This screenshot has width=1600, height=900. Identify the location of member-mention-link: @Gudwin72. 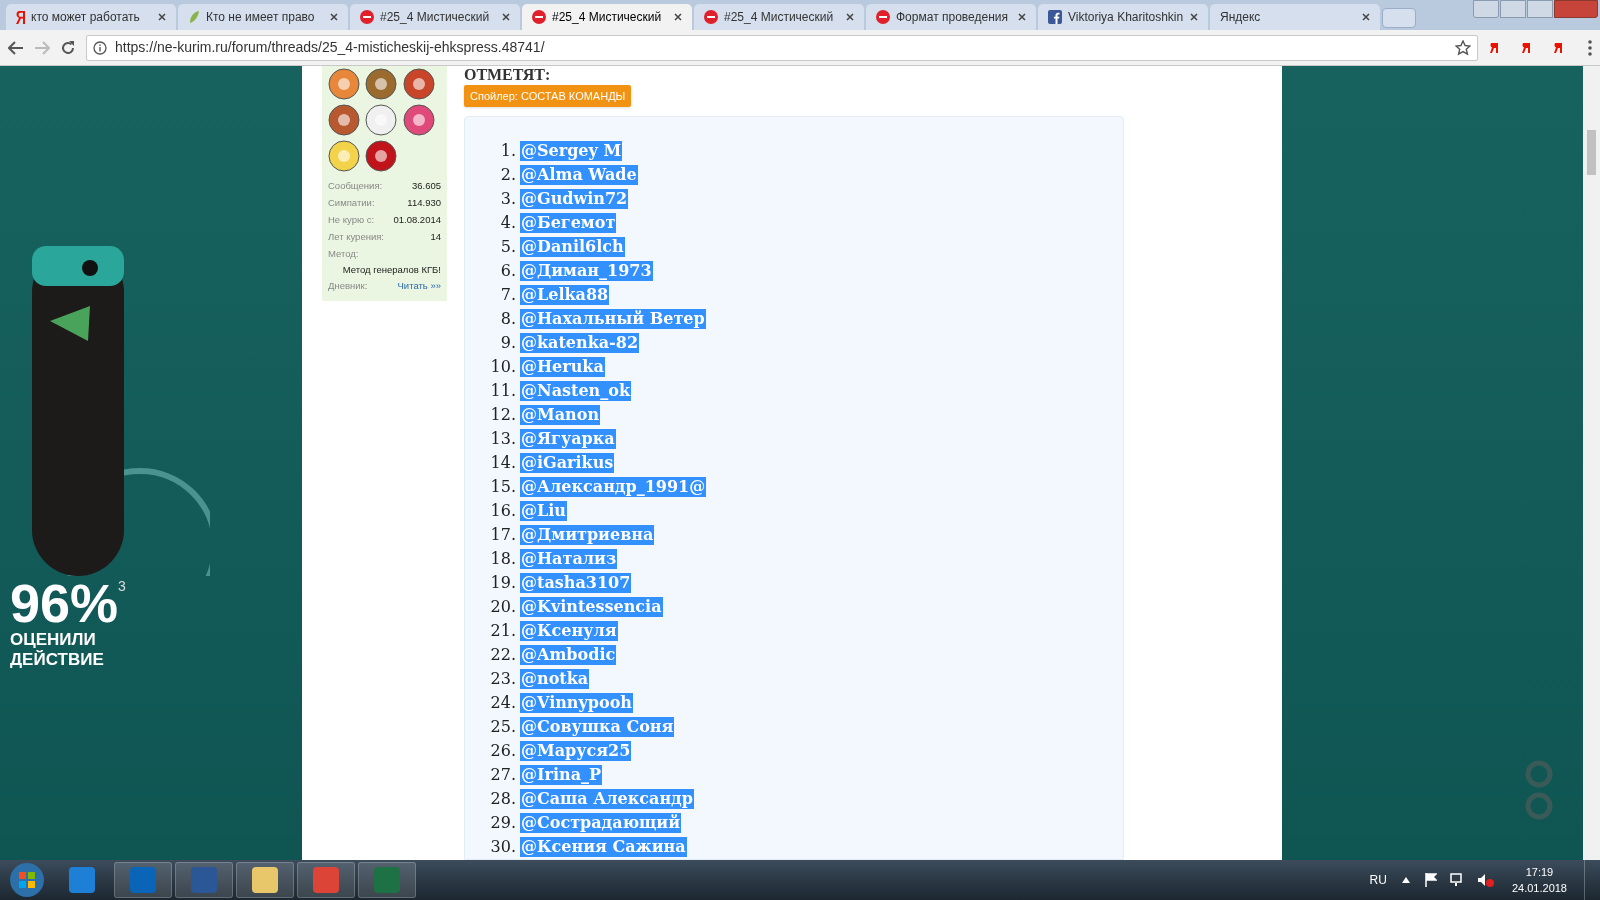
(574, 199).